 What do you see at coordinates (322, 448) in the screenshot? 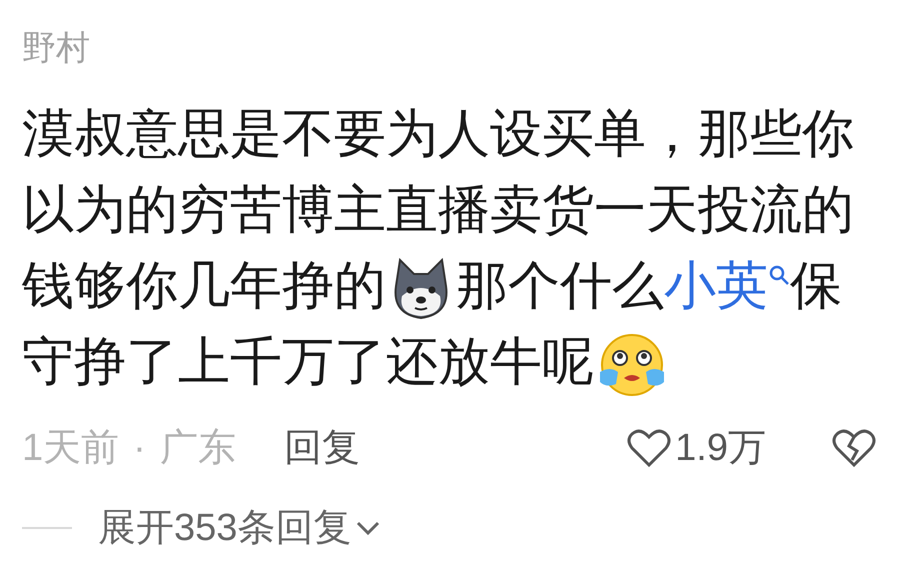
I see `reply-button: 回复` at bounding box center [322, 448].